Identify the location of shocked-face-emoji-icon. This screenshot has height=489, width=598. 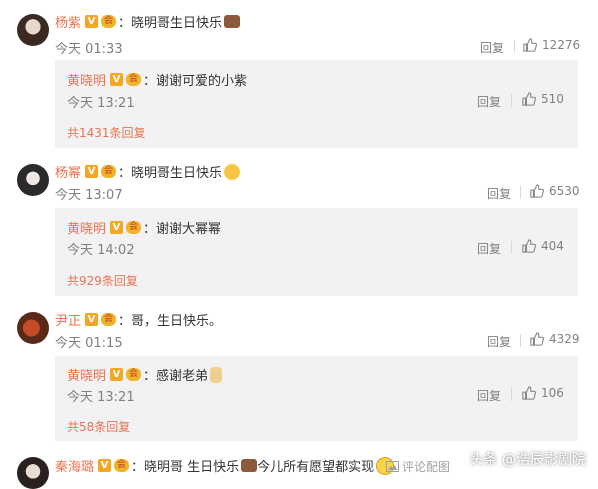
(232, 171).